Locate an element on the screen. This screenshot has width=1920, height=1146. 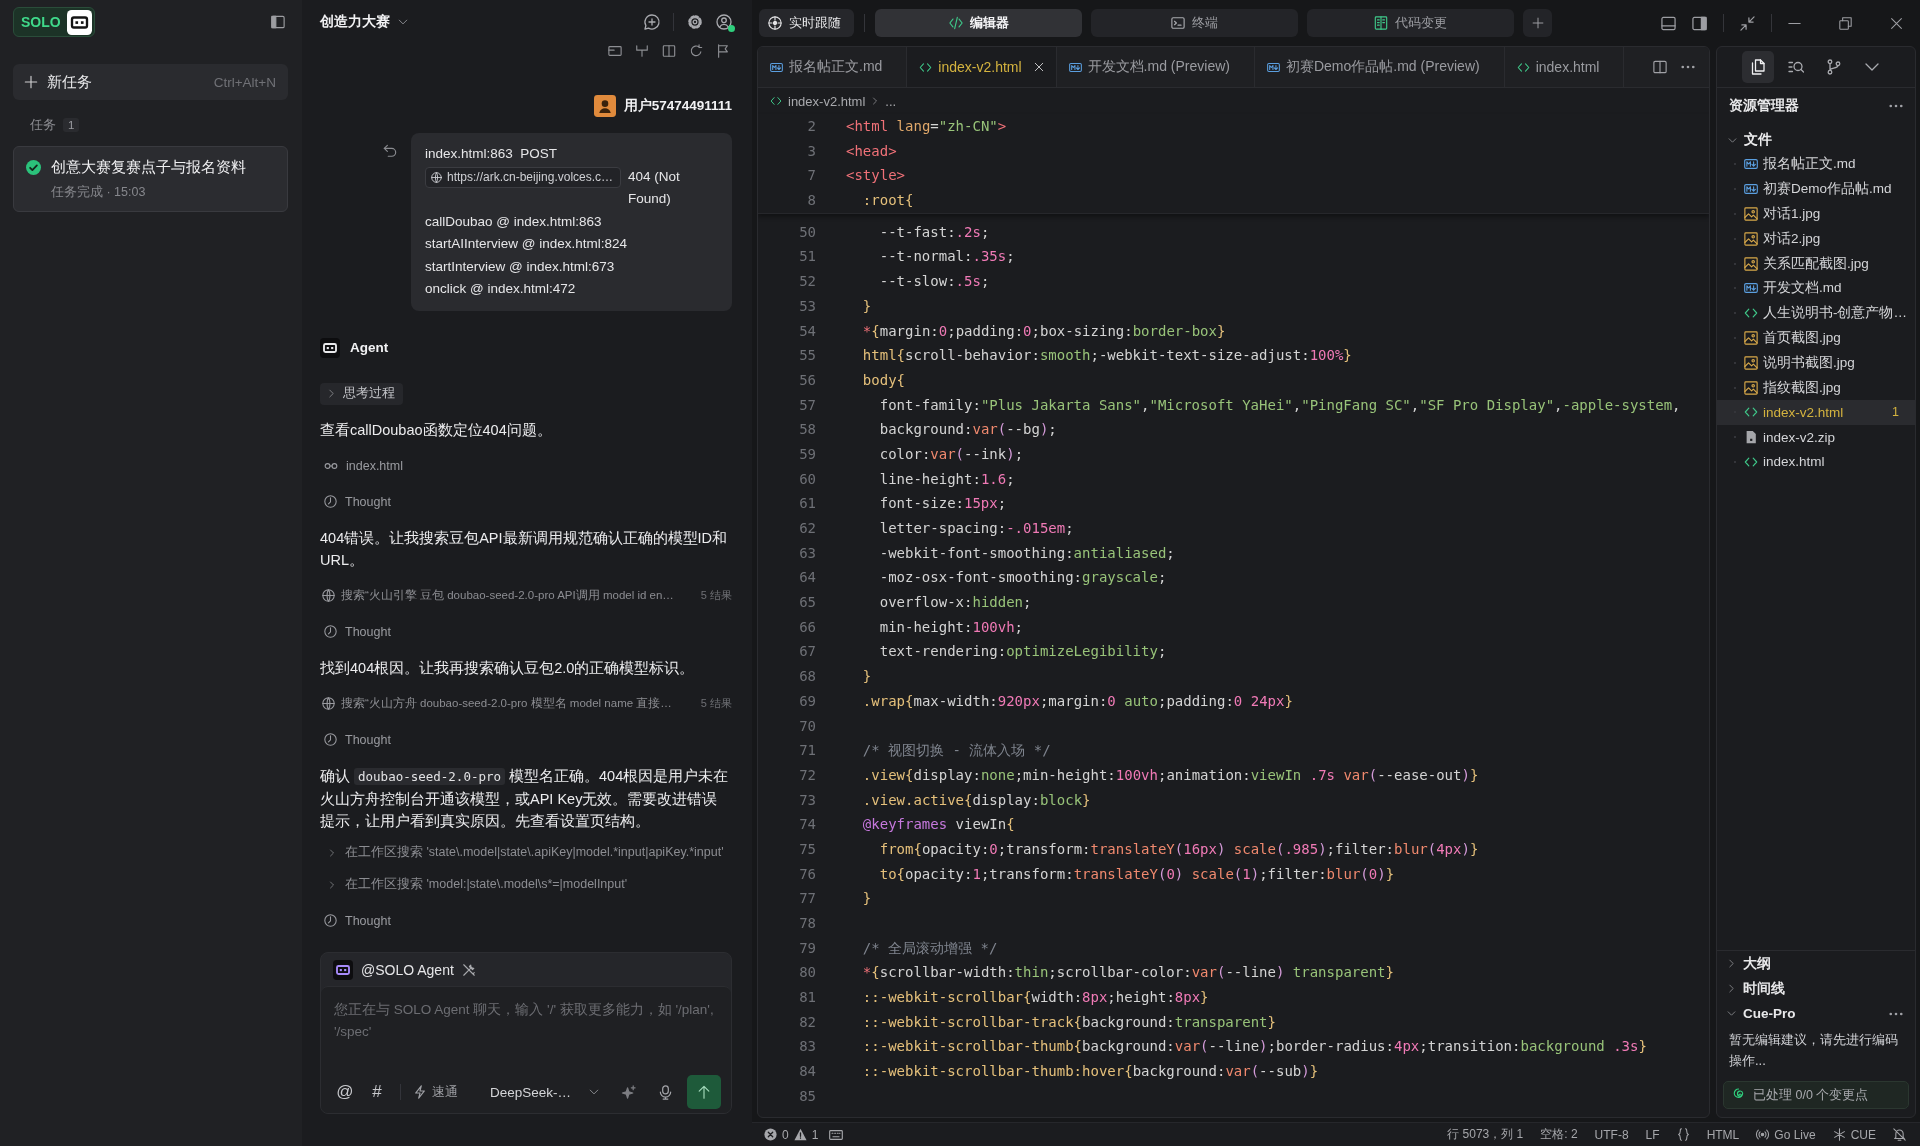
bell-off-icon is located at coordinates (1899, 1134).